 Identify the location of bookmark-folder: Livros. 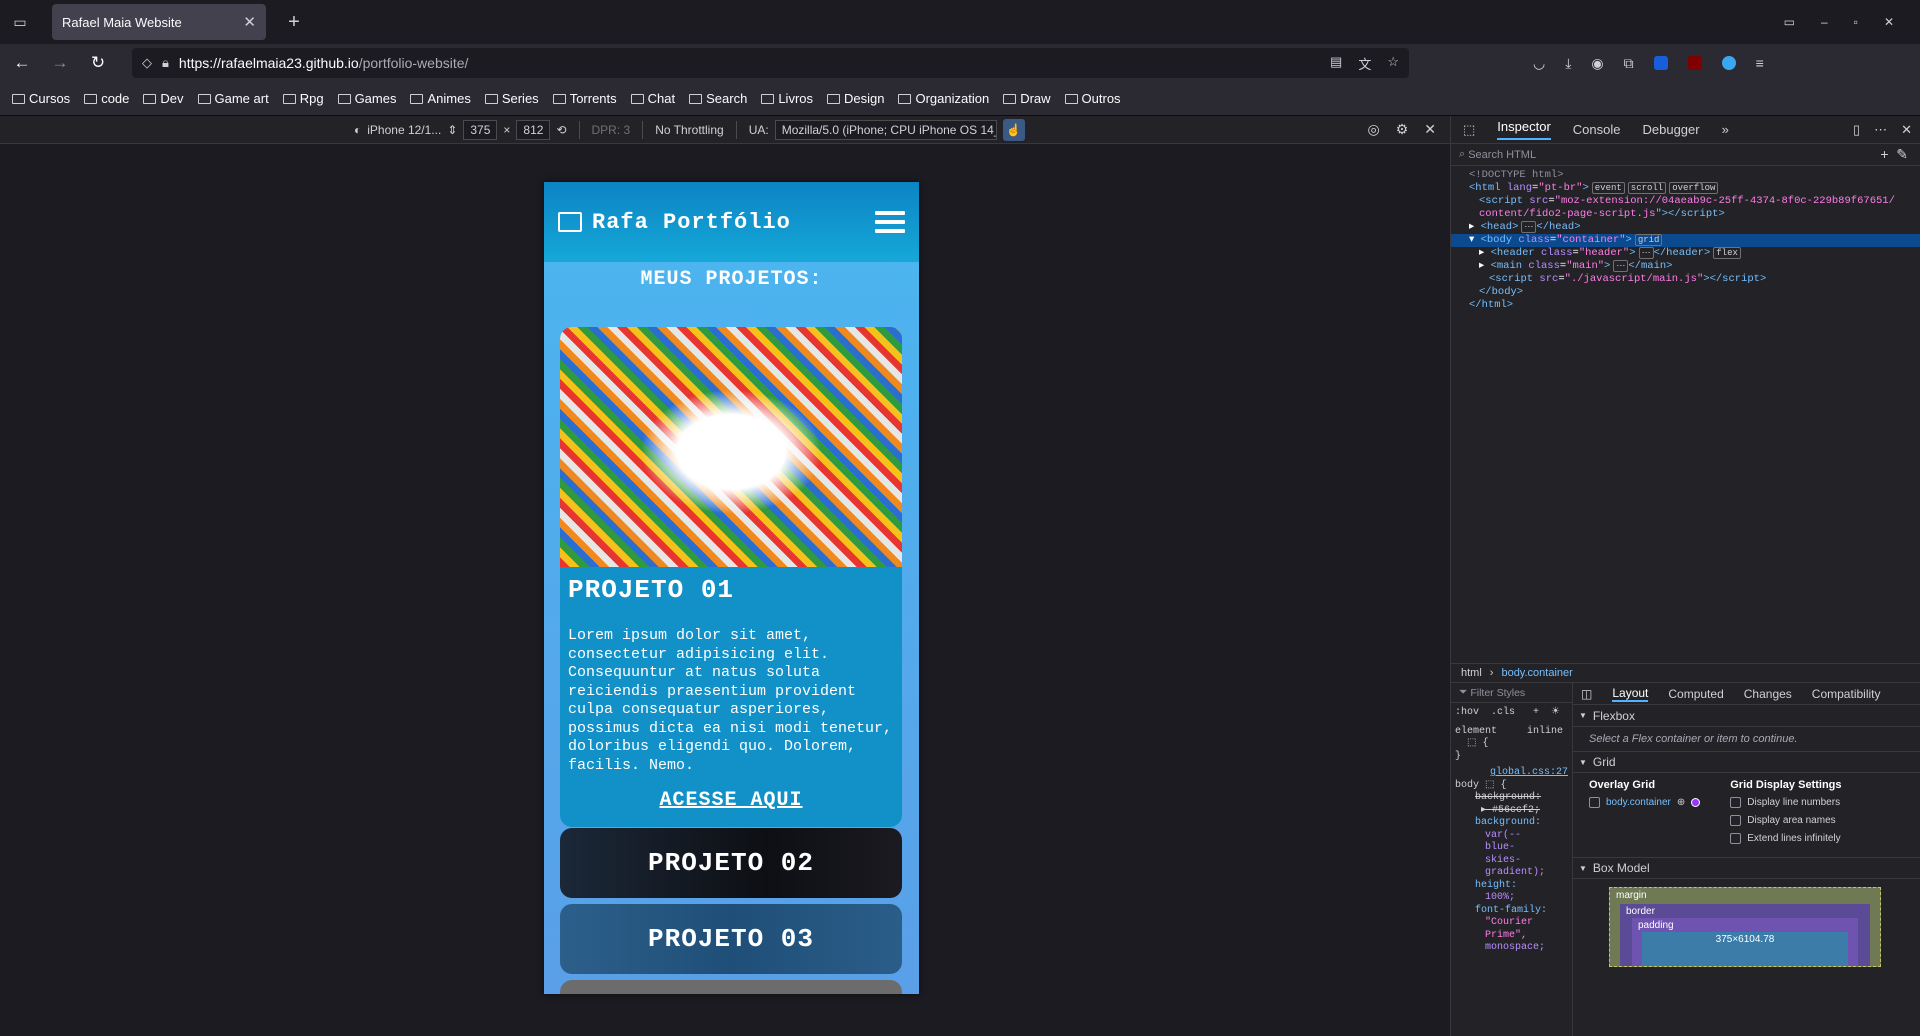
(787, 98).